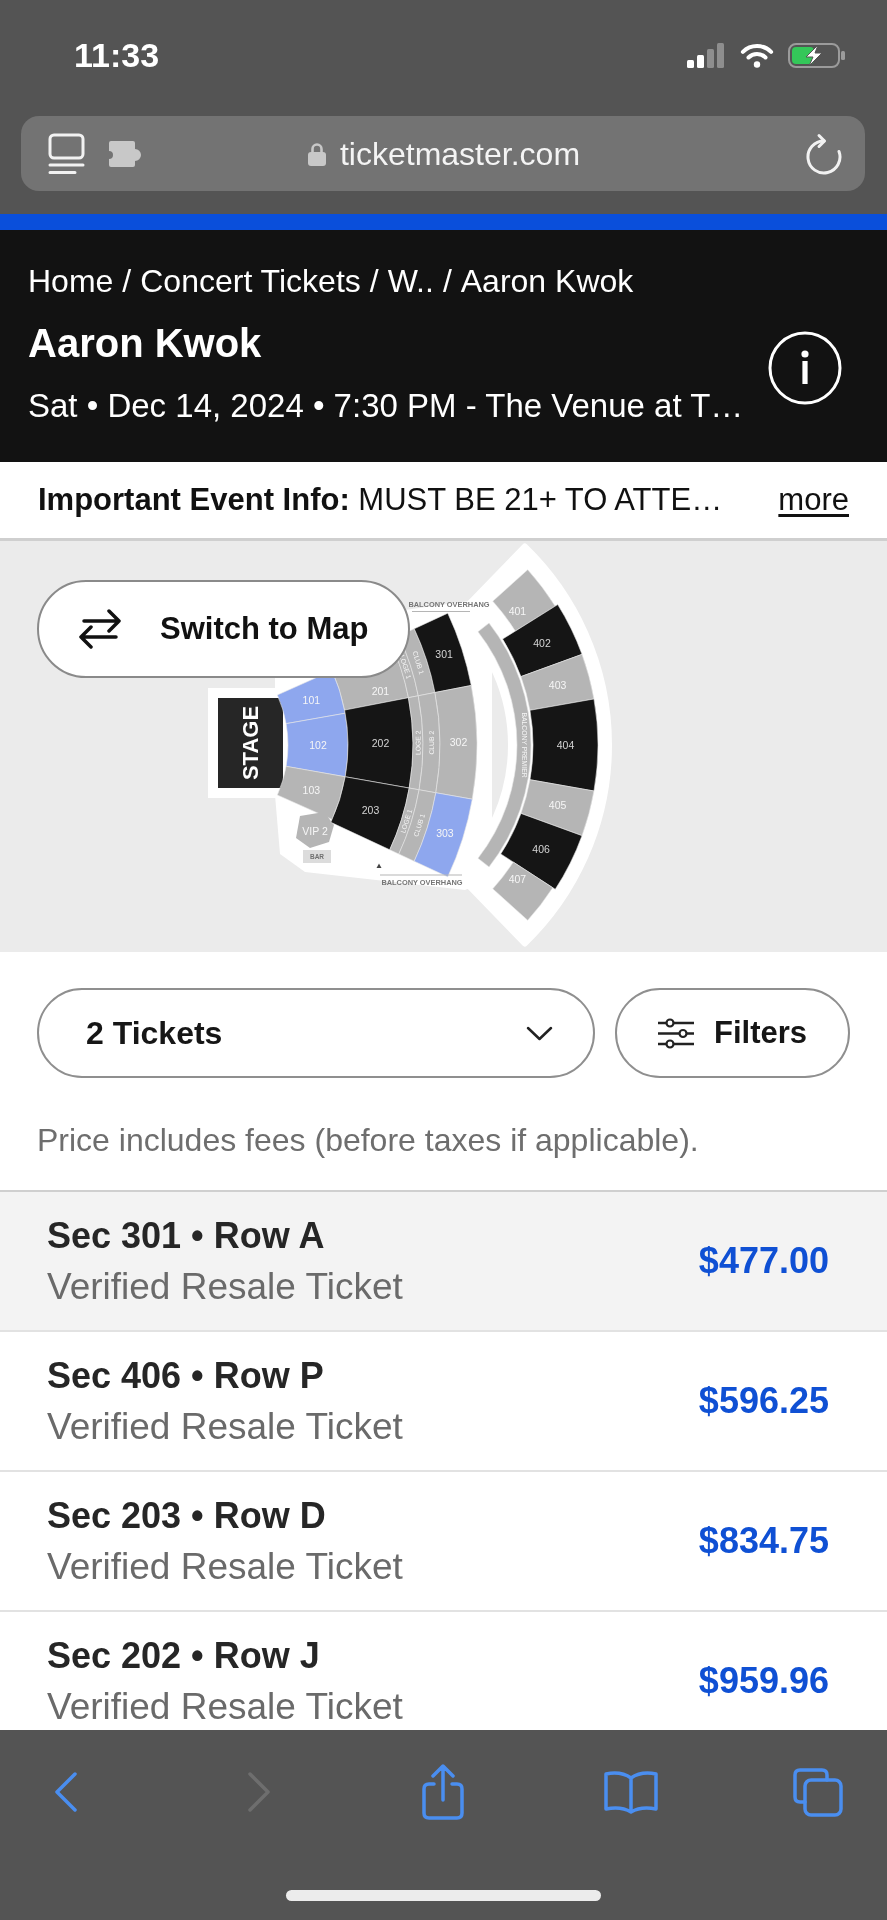 The height and width of the screenshot is (1920, 887). Describe the element at coordinates (460, 153) in the screenshot. I see `url-text: ticketmaster.com` at that location.